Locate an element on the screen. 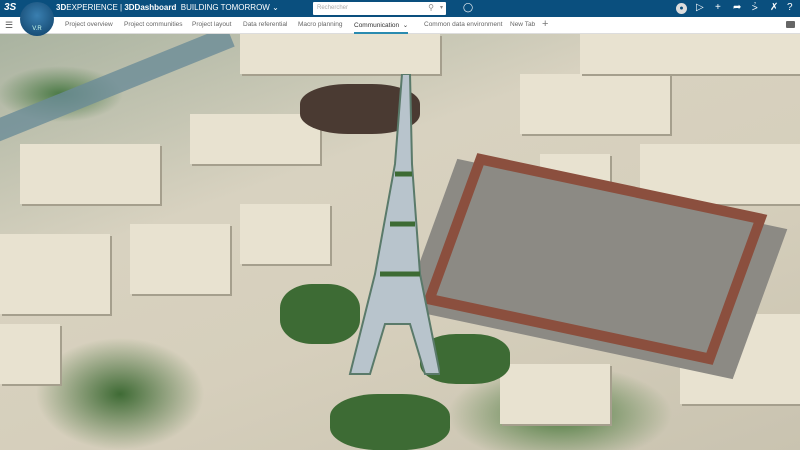 The width and height of the screenshot is (800, 450). chevron-down-icon: ⌄ is located at coordinates (275, 7).